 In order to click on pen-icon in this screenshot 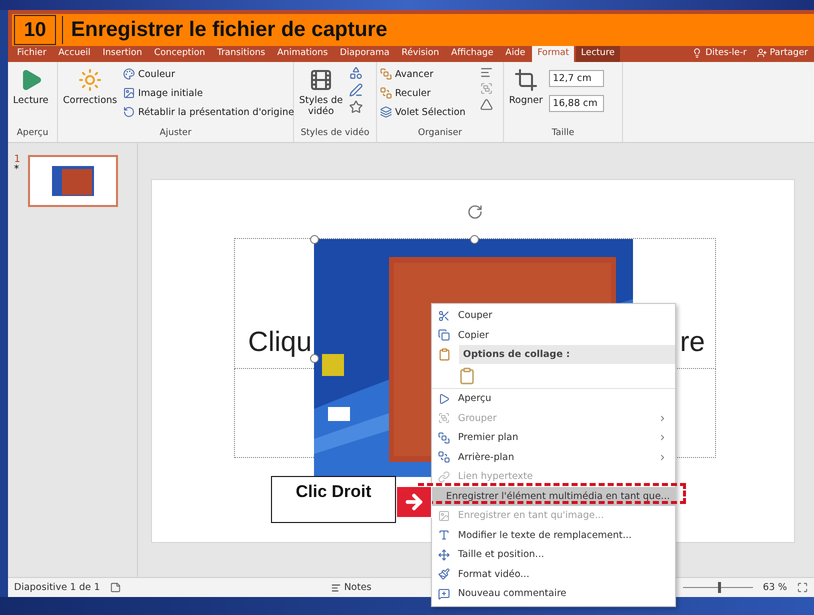, I will do `click(356, 90)`.